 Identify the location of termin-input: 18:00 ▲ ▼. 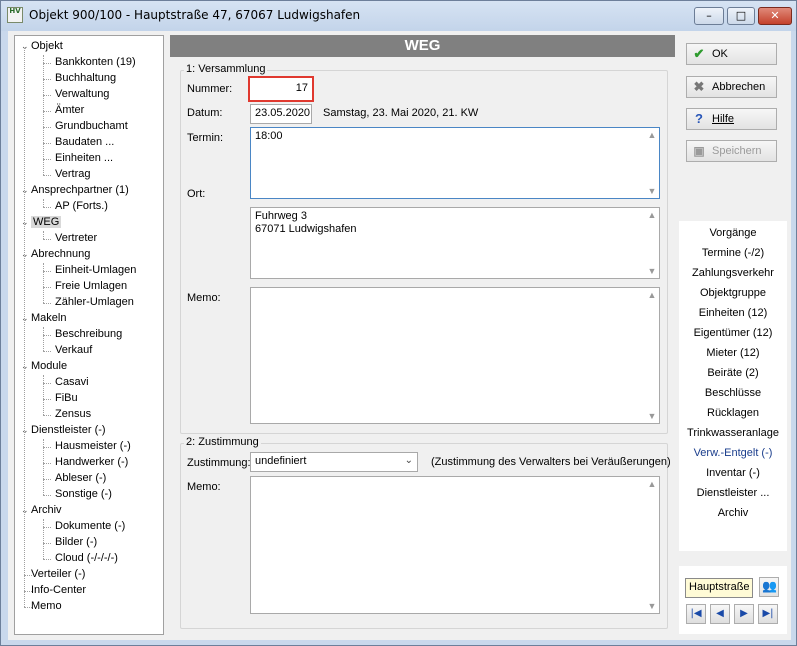
(455, 163).